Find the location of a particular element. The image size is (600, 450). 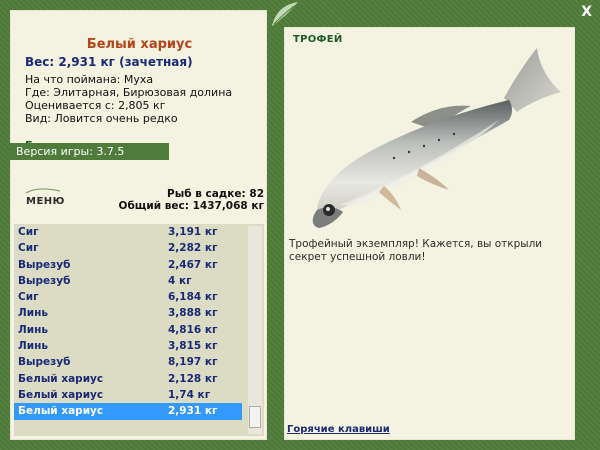

catch-list-row: Линь 3,888 кг is located at coordinates (139, 313).